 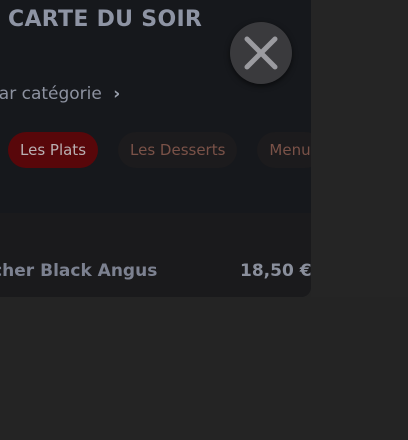 I want to click on category-chips: Les Plats Les Desserts Menu, so click(x=159, y=150).